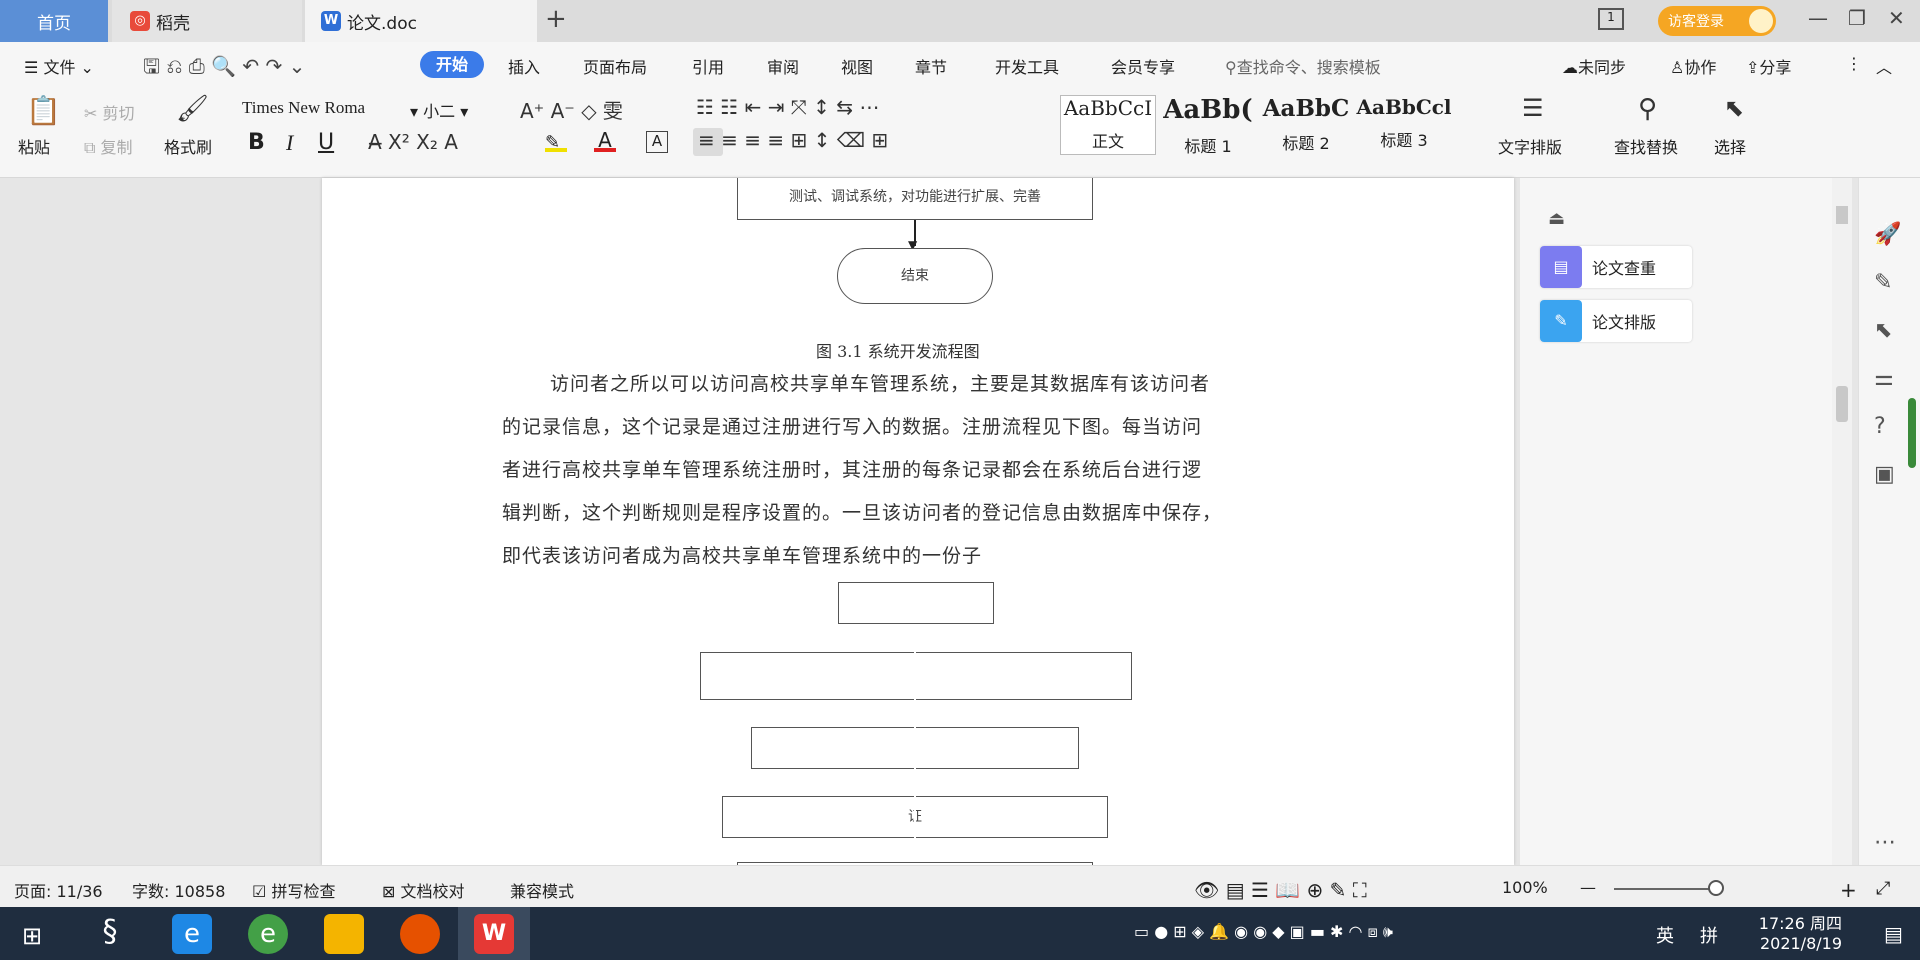  Describe the element at coordinates (1525, 887) in the screenshot. I see `zoom-level: 100%` at that location.